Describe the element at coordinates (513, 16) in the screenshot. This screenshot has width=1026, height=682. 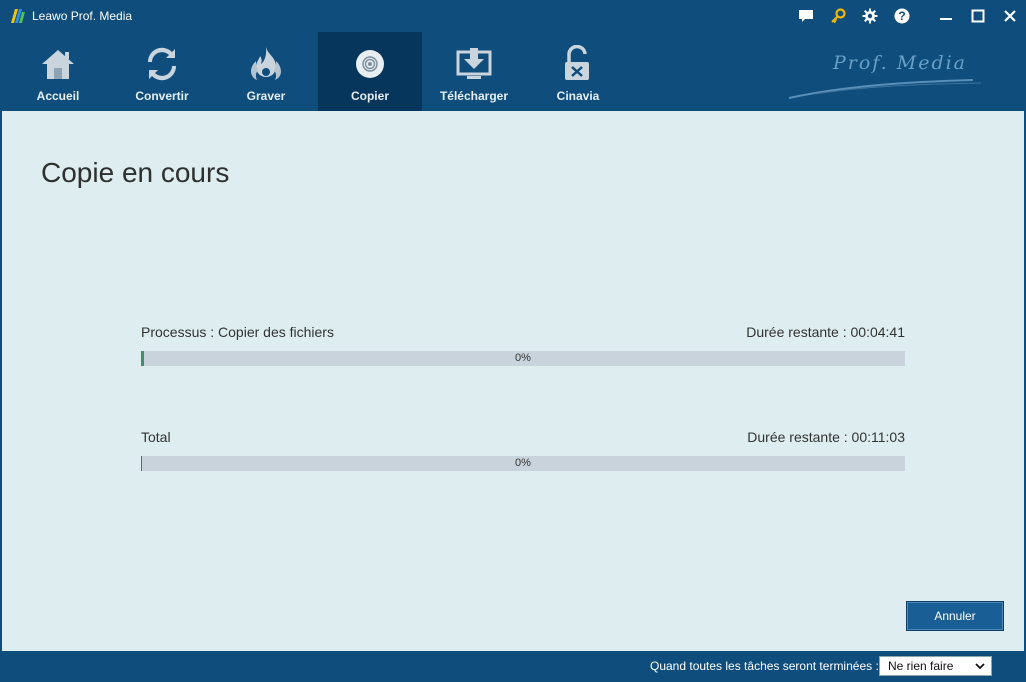
I see `title-bar: Leawo Prof. Media ?` at that location.